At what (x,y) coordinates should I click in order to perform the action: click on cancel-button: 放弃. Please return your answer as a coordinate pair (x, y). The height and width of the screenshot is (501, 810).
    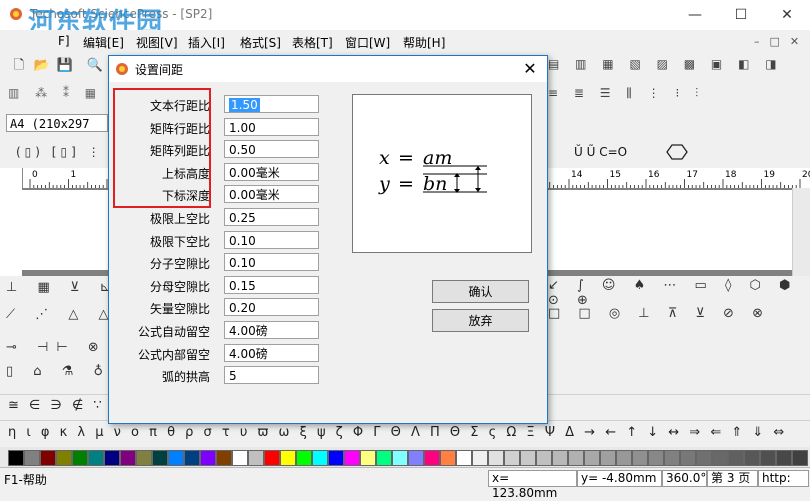
    Looking at the image, I should click on (480, 320).